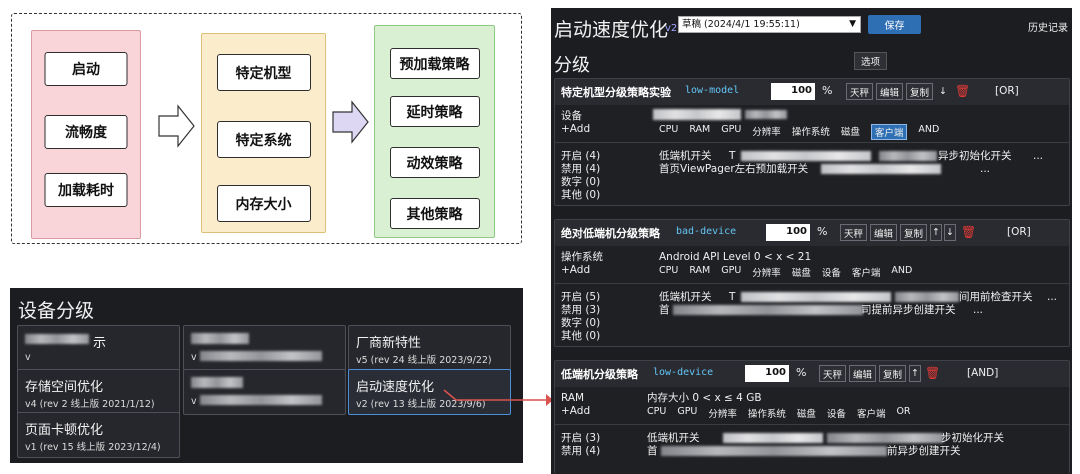 The height and width of the screenshot is (474, 1080). What do you see at coordinates (704, 398) in the screenshot?
I see `condition-value: 内存大小 0 < x ≤ 4 GB` at bounding box center [704, 398].